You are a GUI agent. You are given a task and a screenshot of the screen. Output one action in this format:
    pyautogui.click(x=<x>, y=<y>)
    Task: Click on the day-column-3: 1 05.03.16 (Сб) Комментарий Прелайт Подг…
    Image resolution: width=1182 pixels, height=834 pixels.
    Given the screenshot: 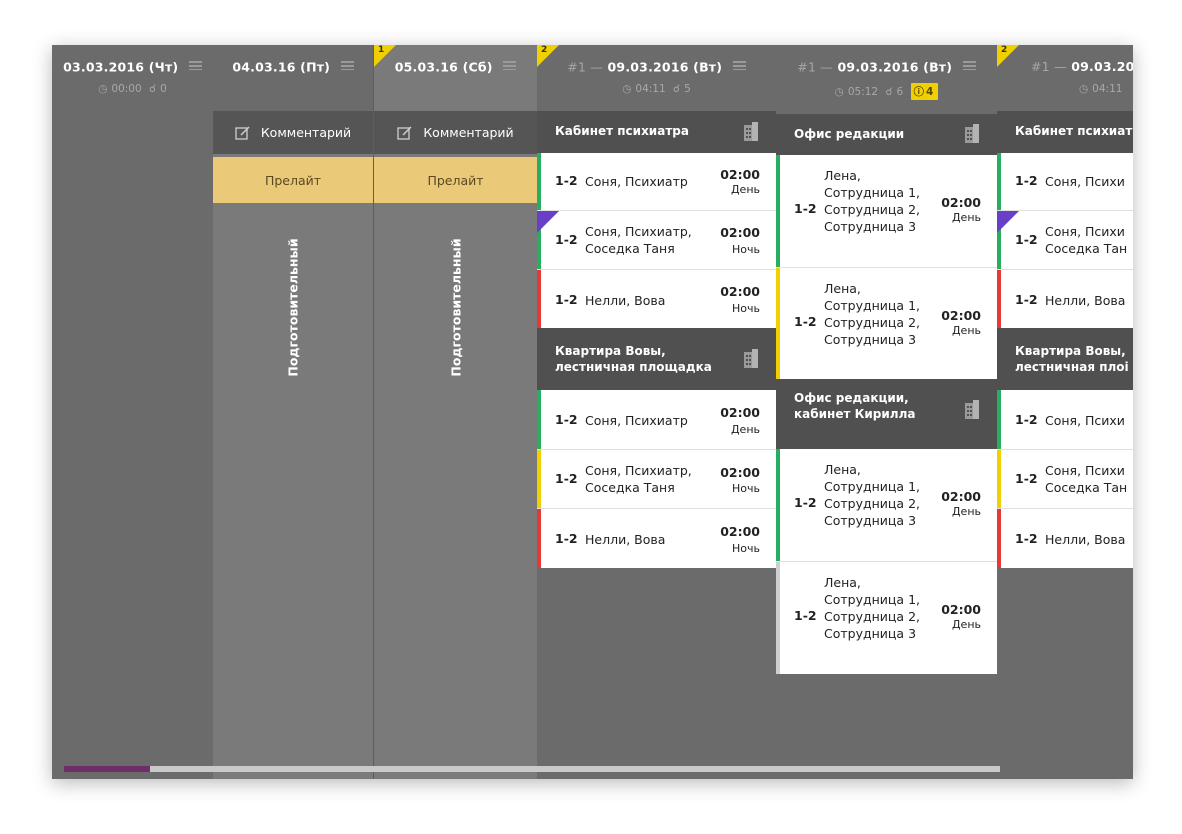 What is the action you would take?
    pyautogui.click(x=455, y=412)
    